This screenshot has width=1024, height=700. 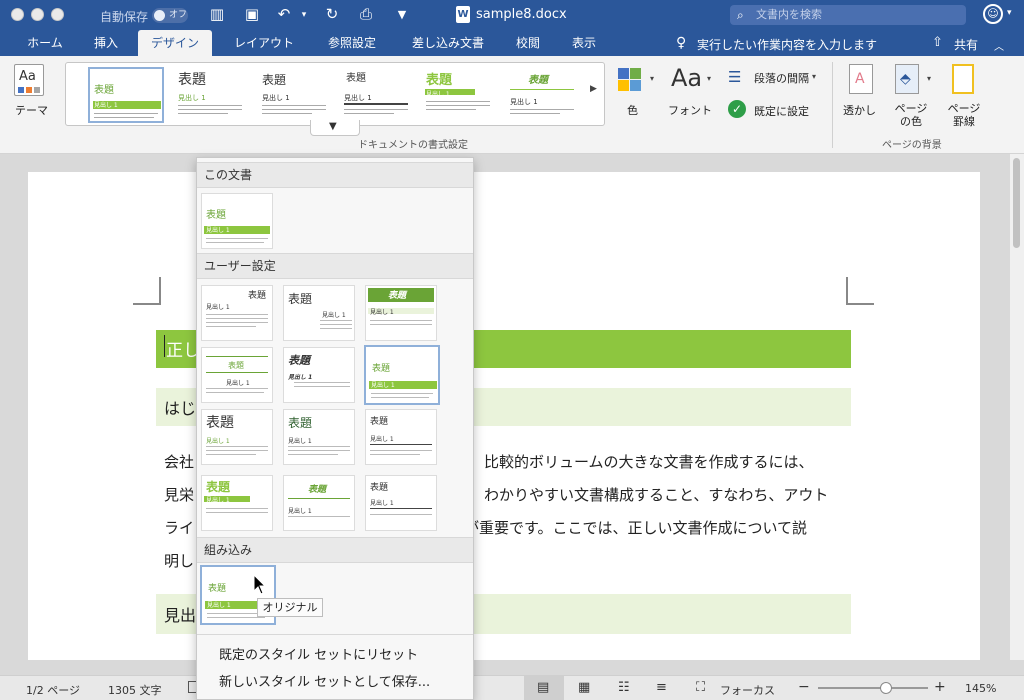 I want to click on style-set-thumb-6: 表題 見出し 1, so click(x=544, y=95).